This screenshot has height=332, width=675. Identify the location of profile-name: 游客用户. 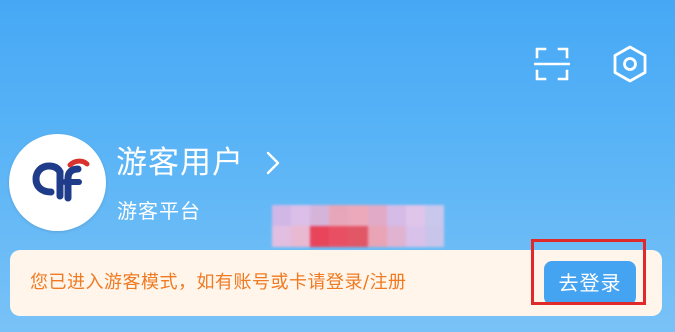
(180, 163).